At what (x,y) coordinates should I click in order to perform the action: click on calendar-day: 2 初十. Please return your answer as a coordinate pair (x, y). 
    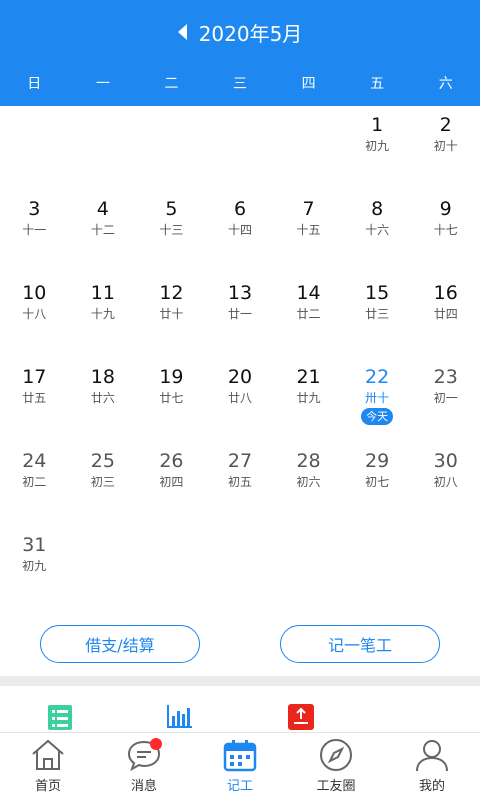
    Looking at the image, I should click on (445, 148).